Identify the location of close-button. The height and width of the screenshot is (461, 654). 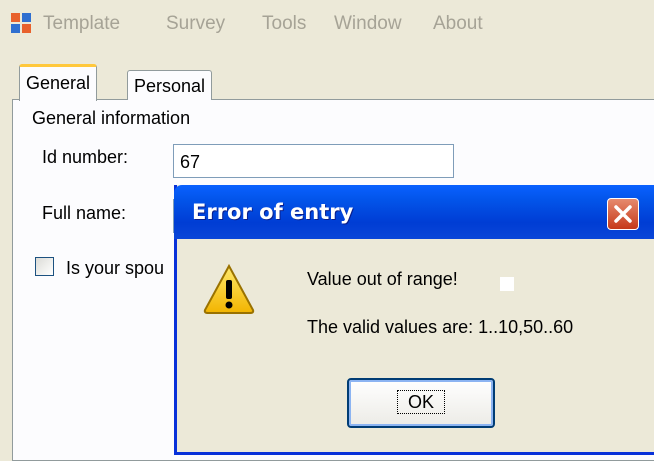
(623, 214).